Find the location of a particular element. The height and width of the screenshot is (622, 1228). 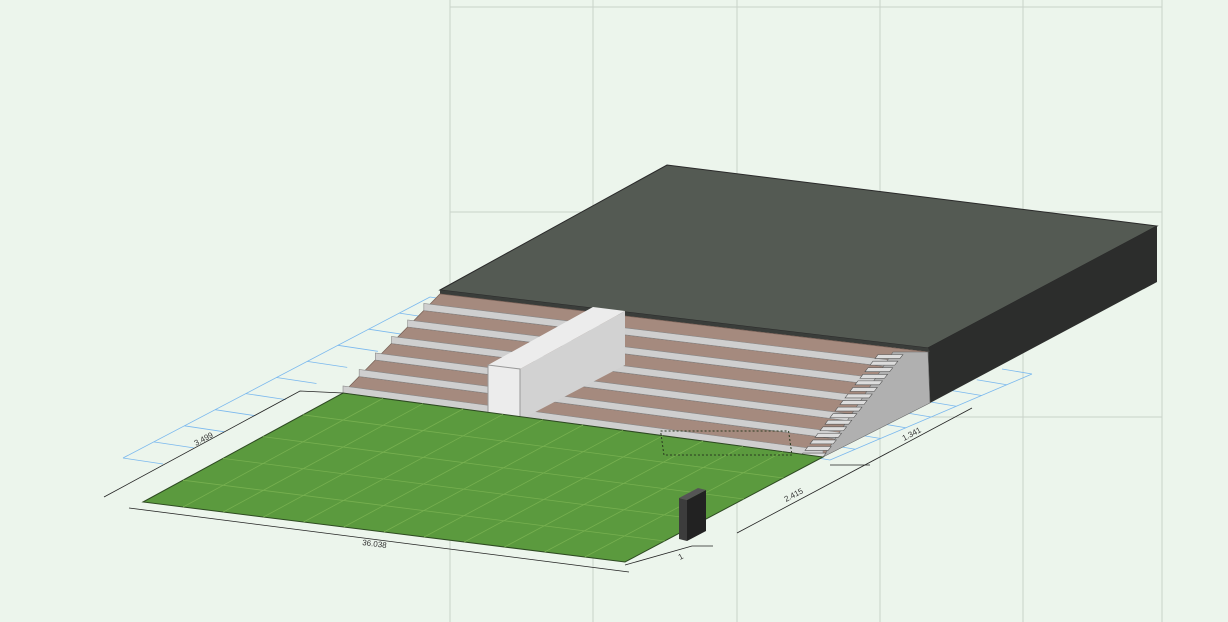

dimension-label-side: 2.415 is located at coordinates (794, 495).